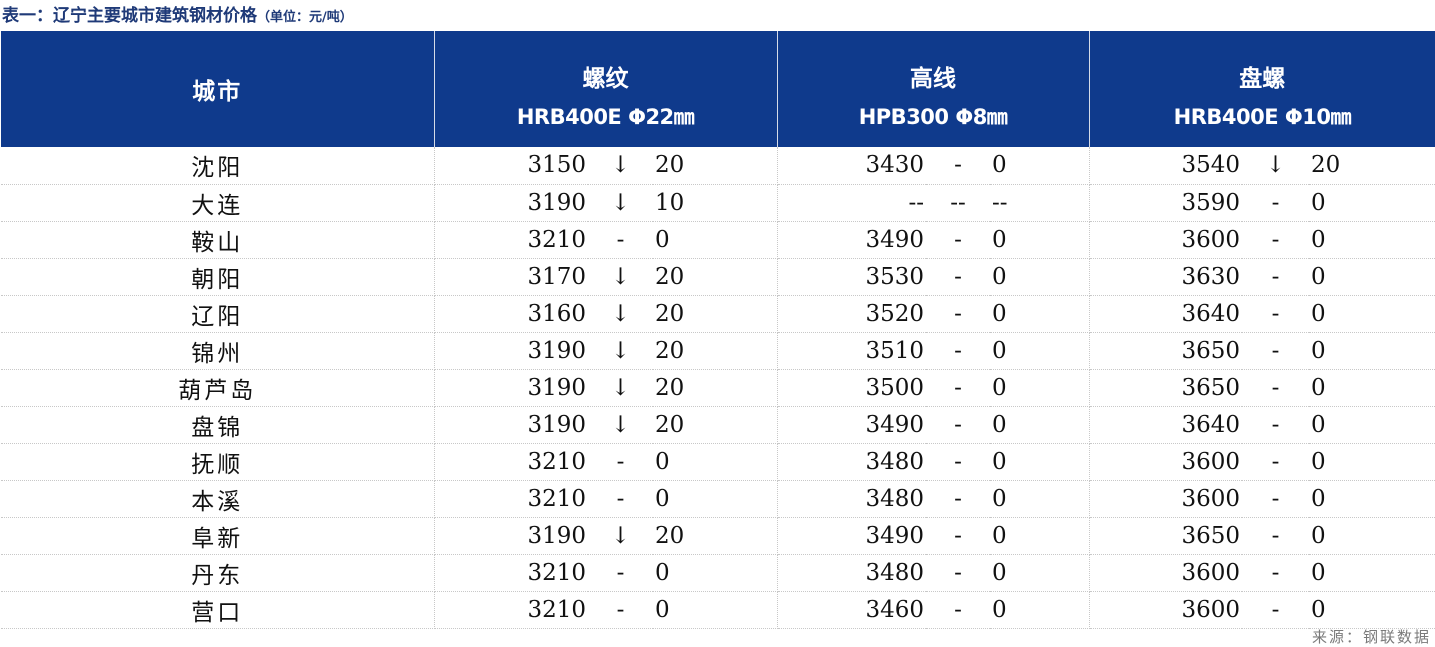 The image size is (1435, 647). I want to click on coil-header-name: 盘螺, so click(1262, 79).